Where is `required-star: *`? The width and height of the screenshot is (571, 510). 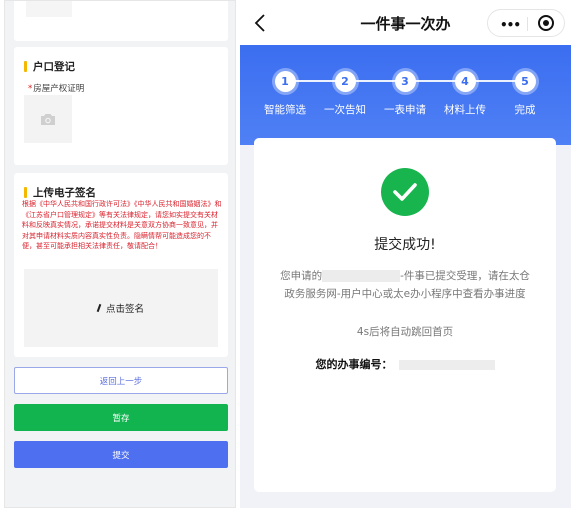 required-star: * is located at coordinates (30, 89).